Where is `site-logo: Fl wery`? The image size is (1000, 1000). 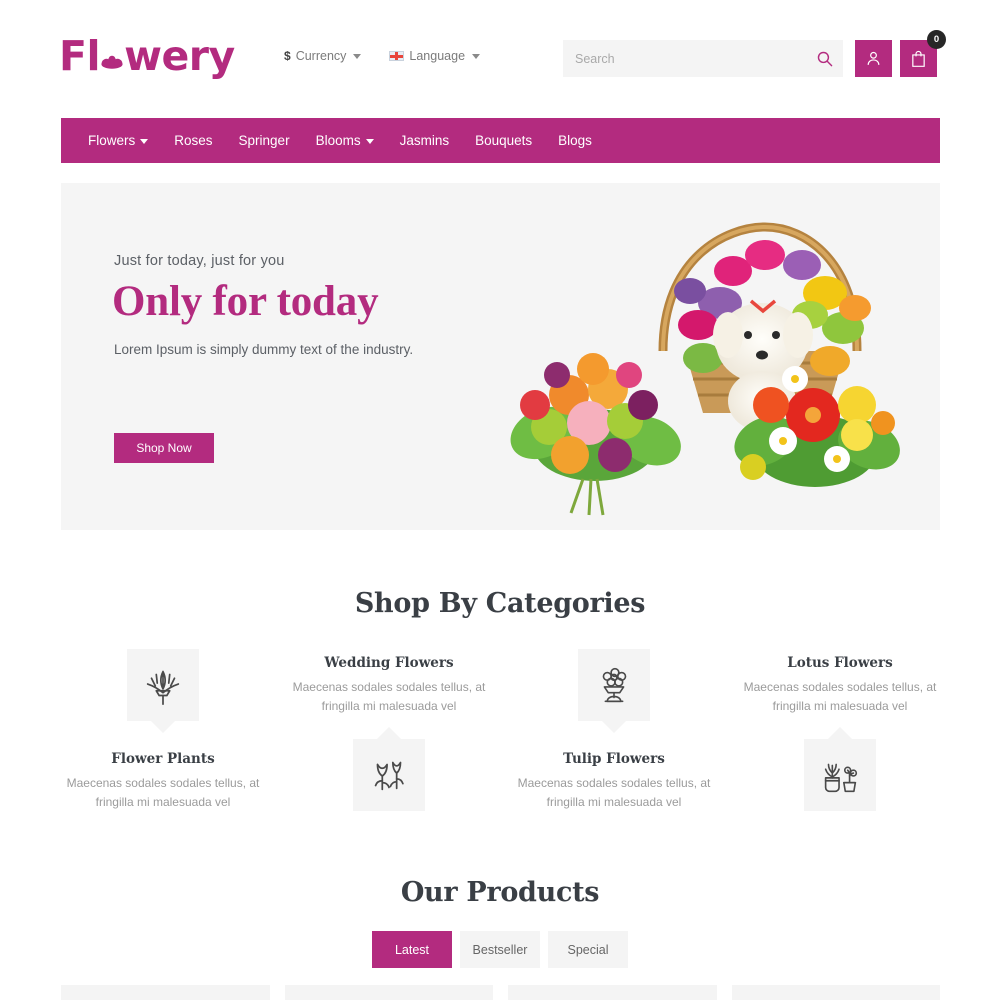 site-logo: Fl wery is located at coordinates (147, 56).